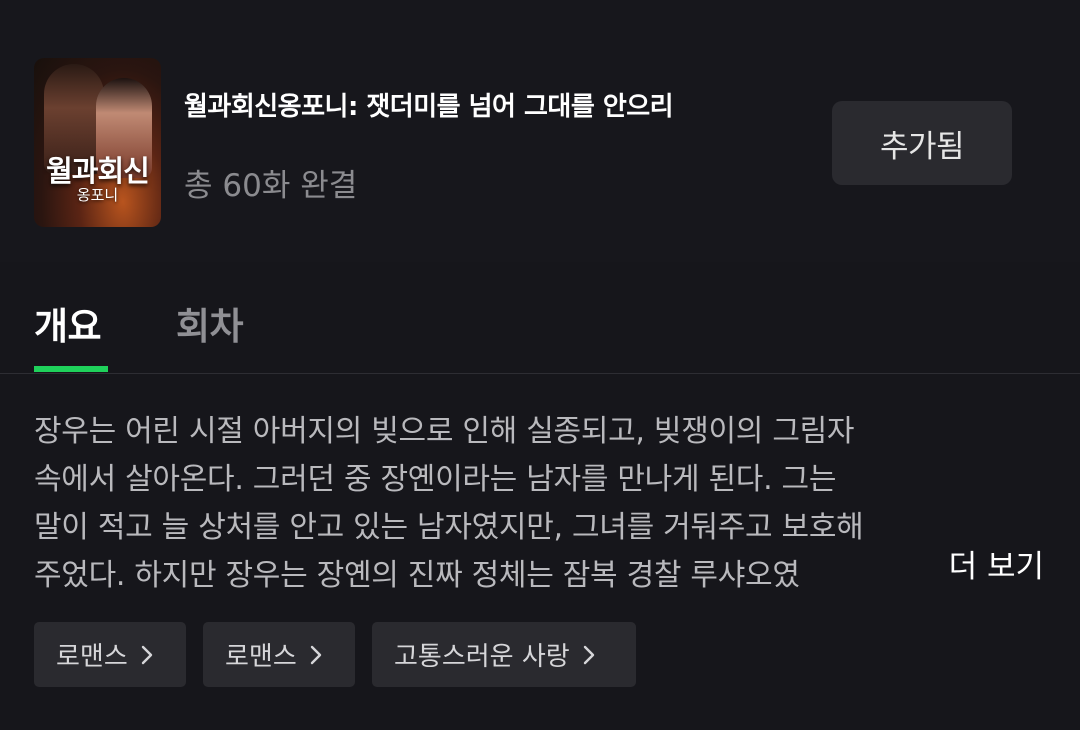  Describe the element at coordinates (922, 143) in the screenshot. I see `added-to-library-button: 추가됨` at that location.